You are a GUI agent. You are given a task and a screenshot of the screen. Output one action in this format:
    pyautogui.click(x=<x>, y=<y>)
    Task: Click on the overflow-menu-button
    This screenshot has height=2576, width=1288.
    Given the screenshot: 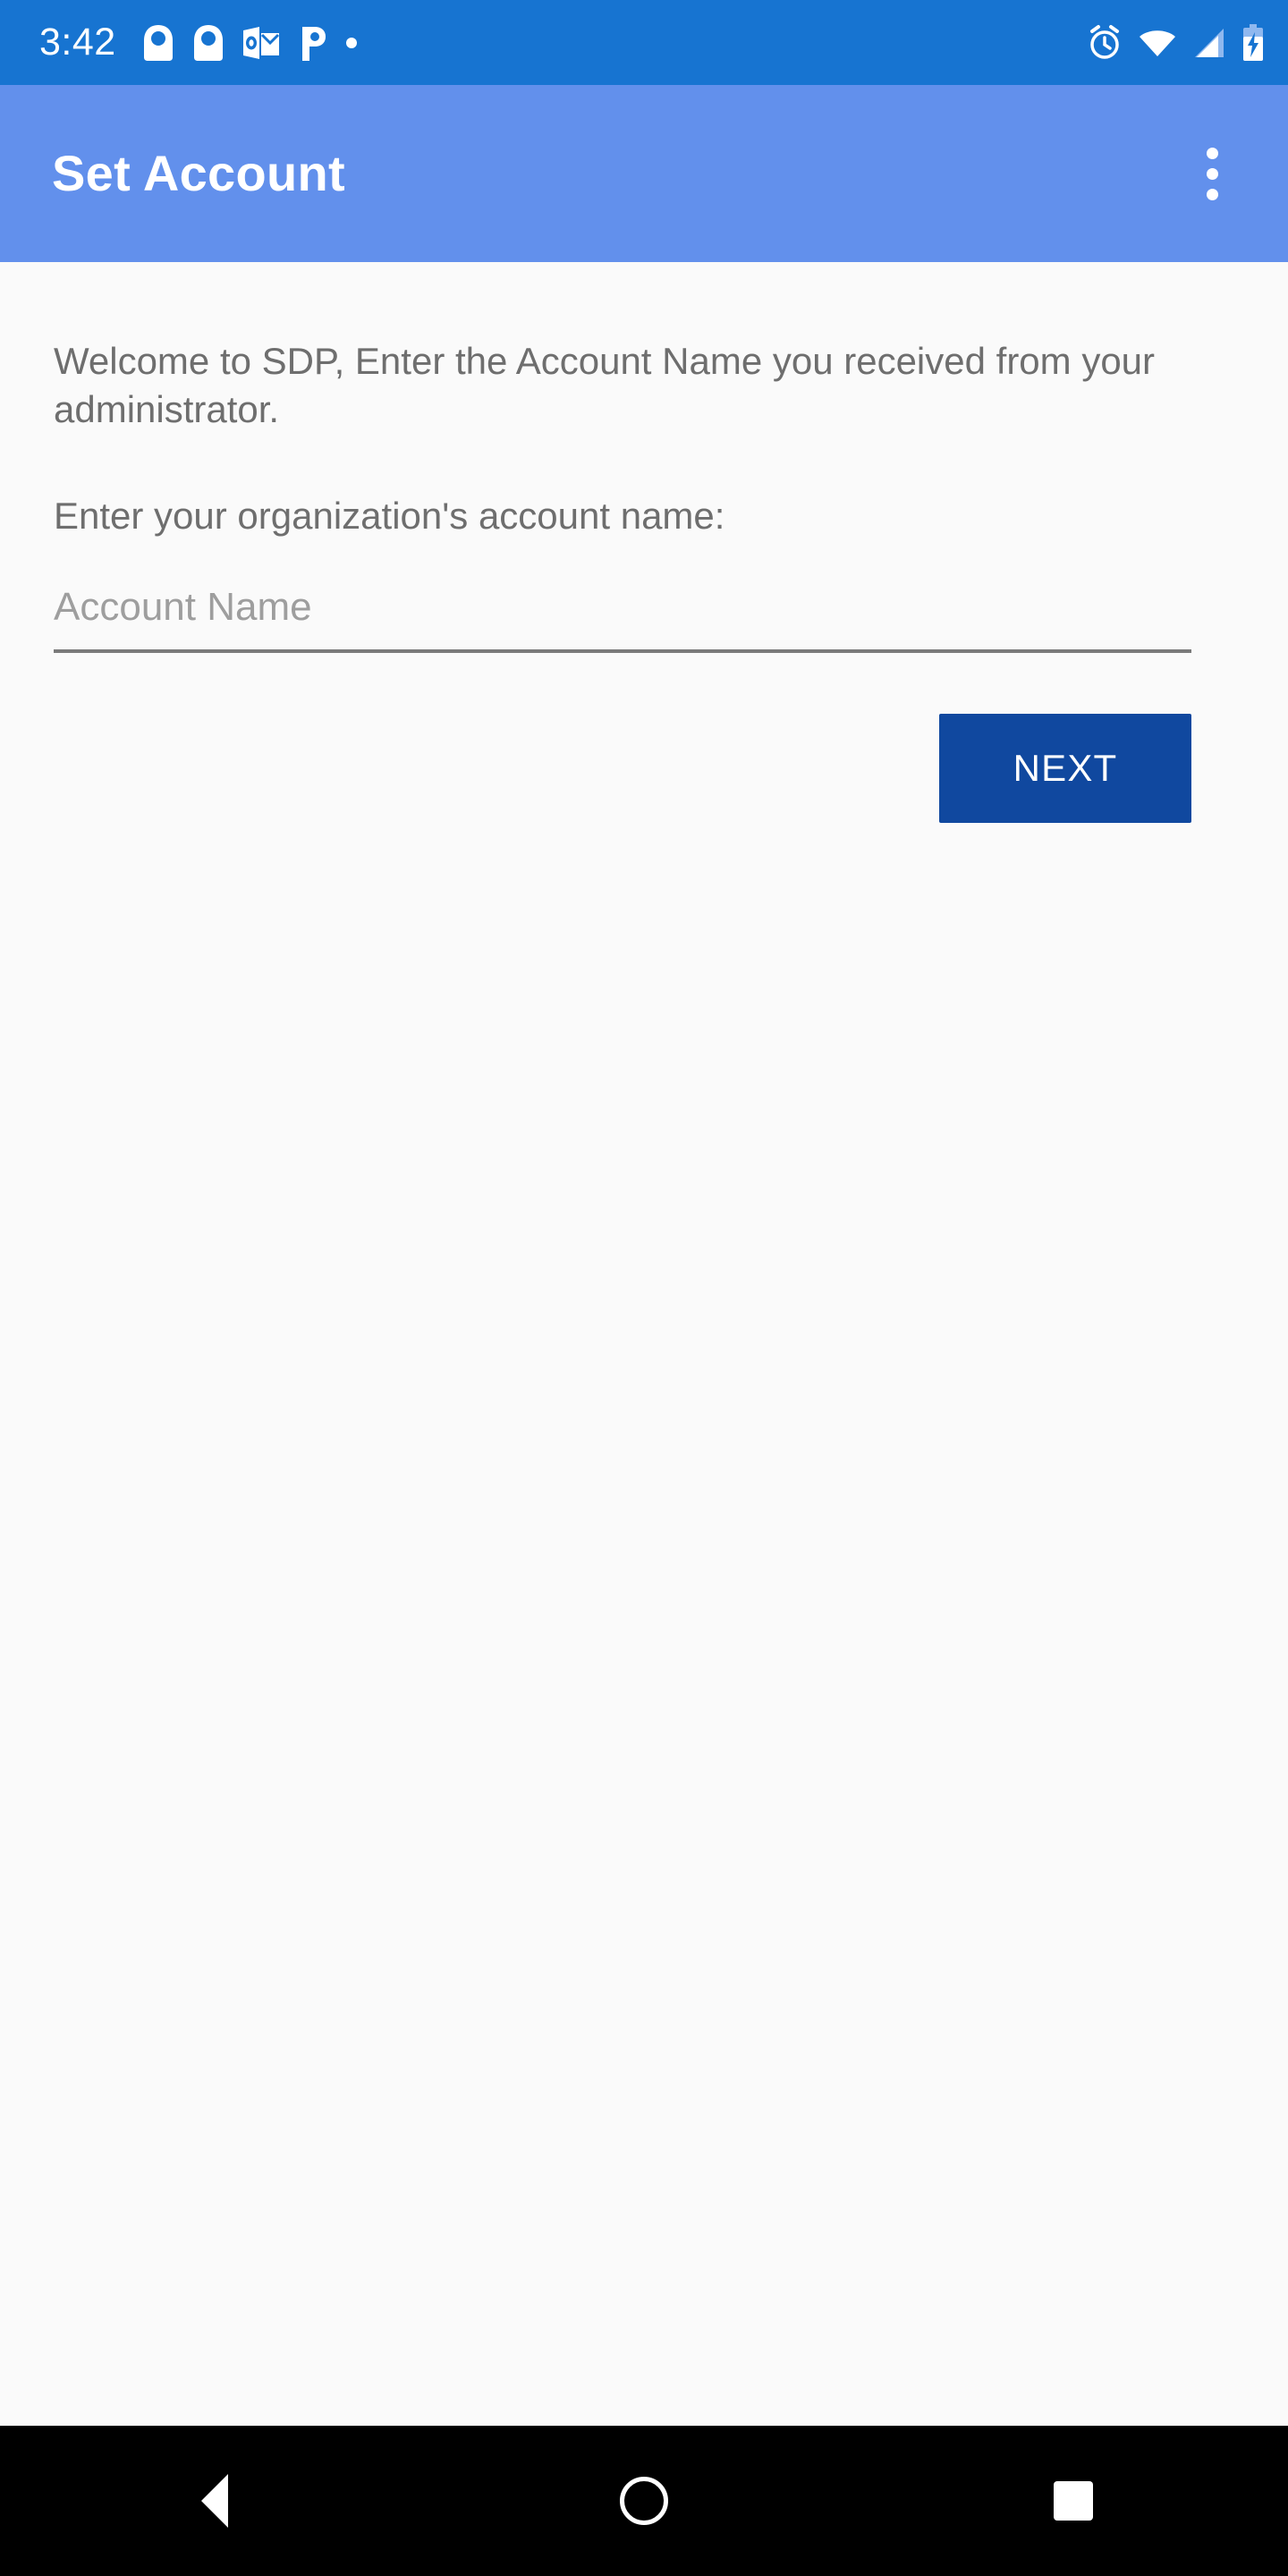 What is the action you would take?
    pyautogui.click(x=1212, y=173)
    